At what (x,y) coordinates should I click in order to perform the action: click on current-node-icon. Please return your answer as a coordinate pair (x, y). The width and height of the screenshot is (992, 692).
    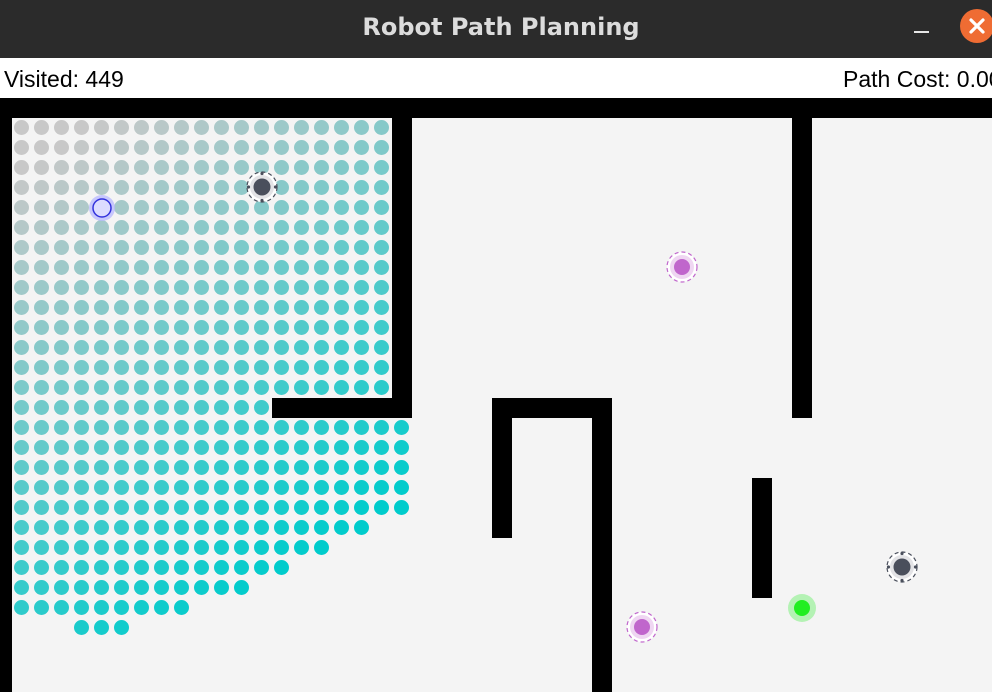
    Looking at the image, I should click on (102, 208).